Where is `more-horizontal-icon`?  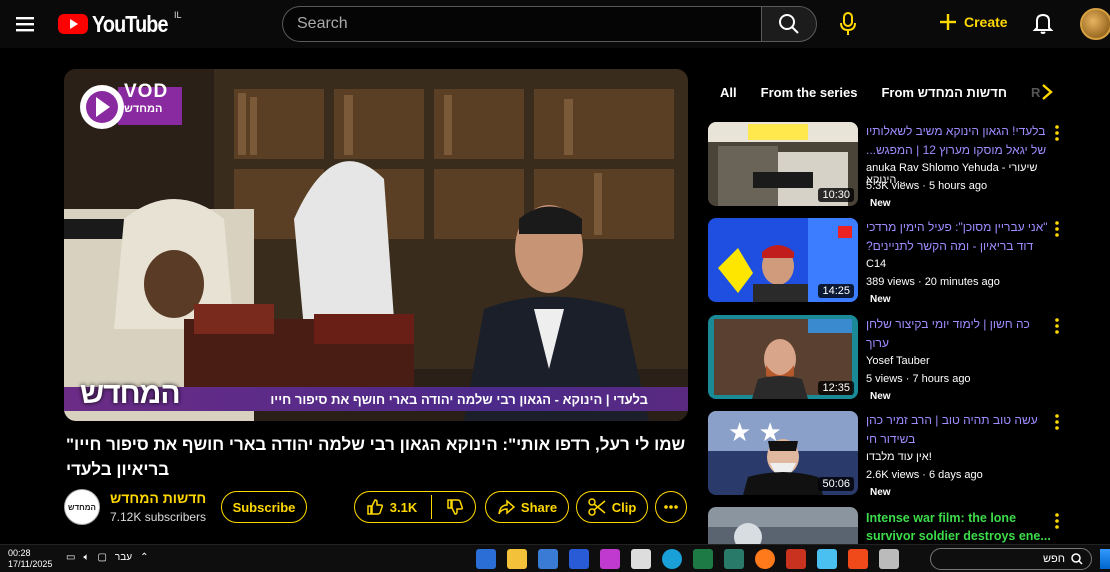 more-horizontal-icon is located at coordinates (671, 507).